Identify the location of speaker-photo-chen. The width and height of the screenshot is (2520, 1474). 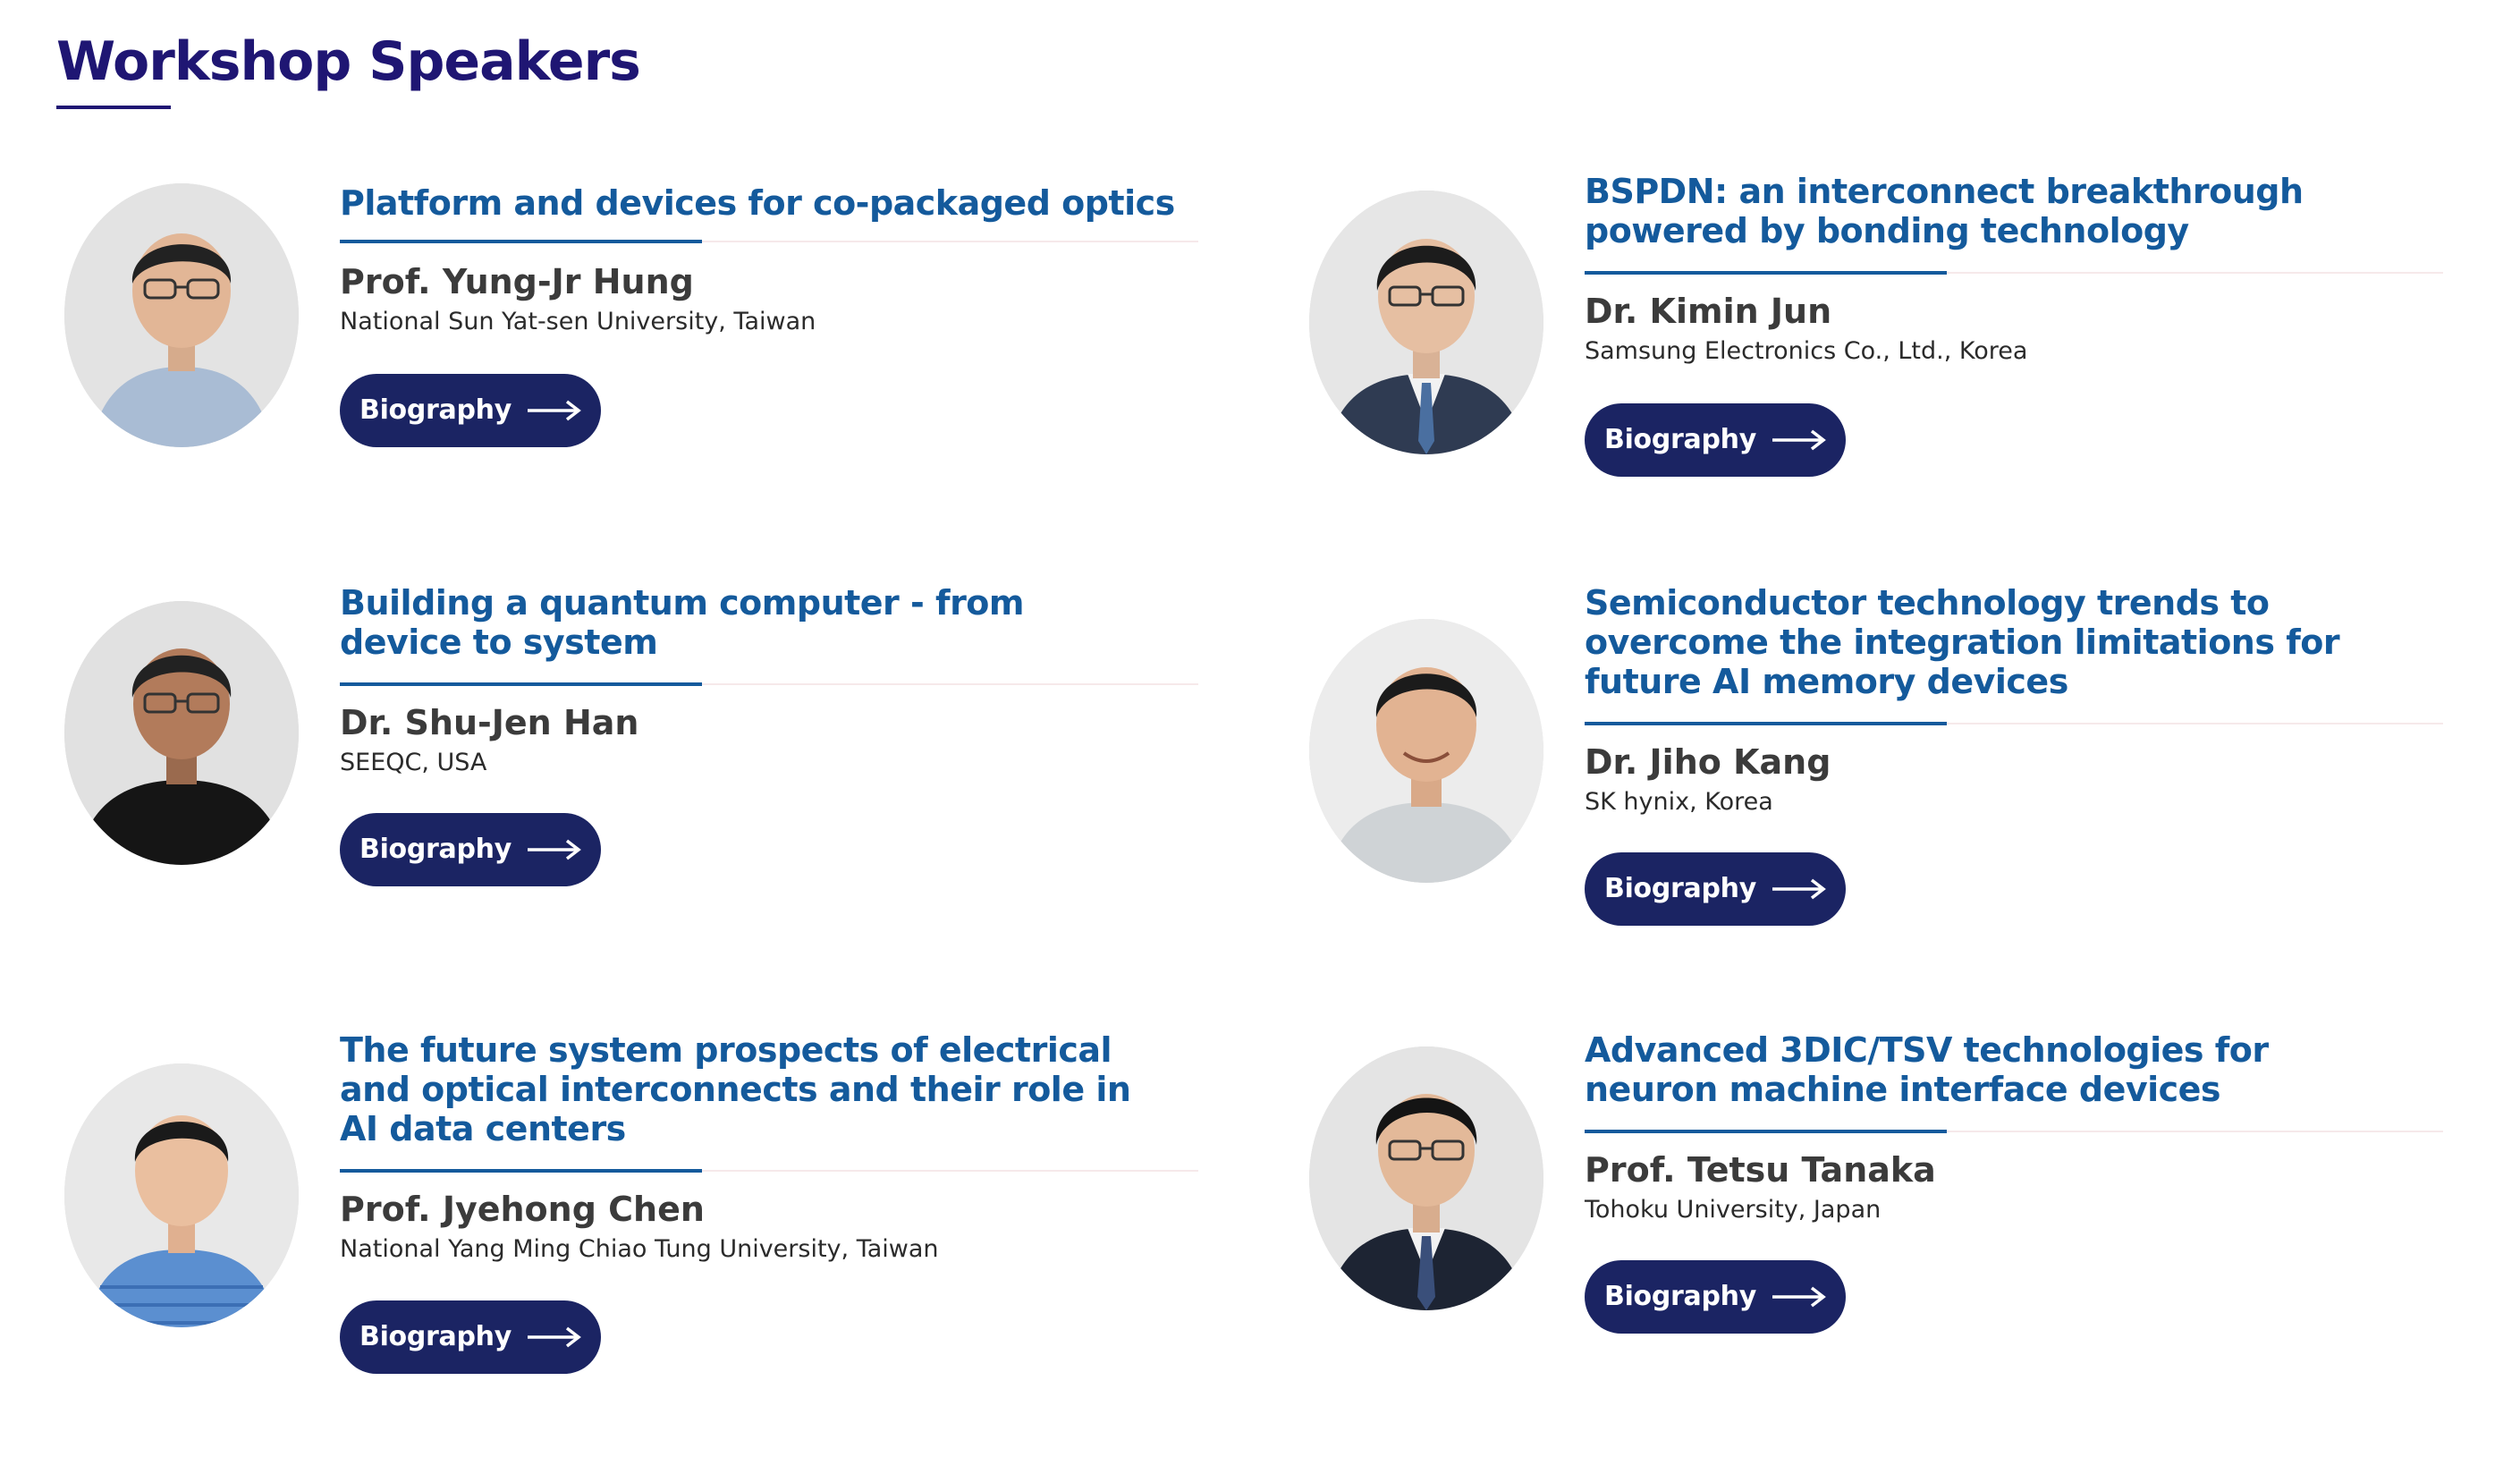
(181, 1195).